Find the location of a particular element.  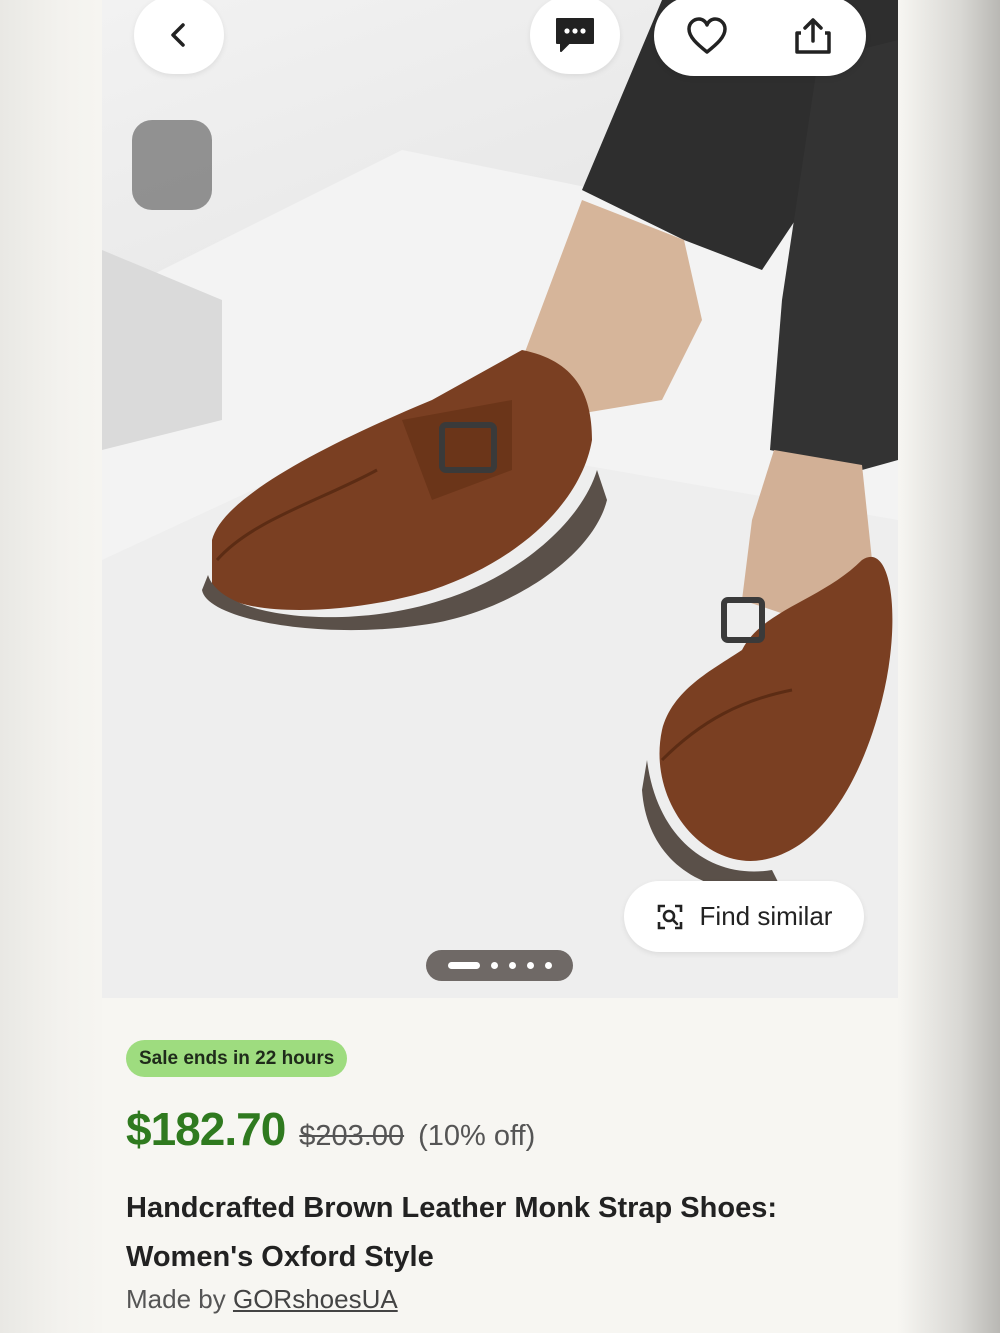

favorite-button is located at coordinates (707, 36).